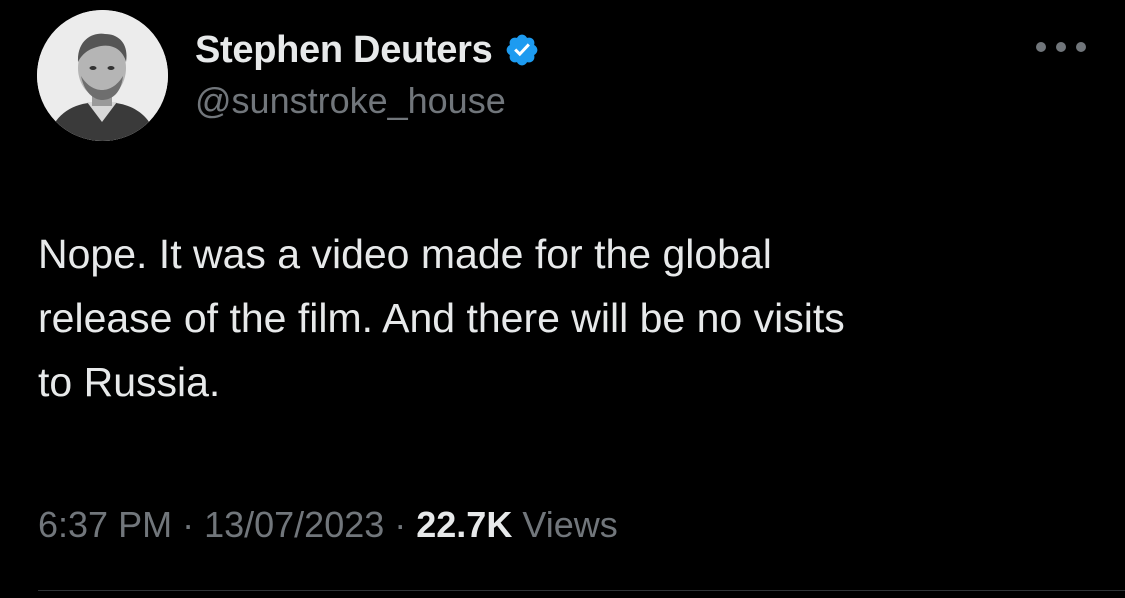 Image resolution: width=1125 pixels, height=598 pixels. I want to click on author-handle: @sunstroke_house, so click(350, 101).